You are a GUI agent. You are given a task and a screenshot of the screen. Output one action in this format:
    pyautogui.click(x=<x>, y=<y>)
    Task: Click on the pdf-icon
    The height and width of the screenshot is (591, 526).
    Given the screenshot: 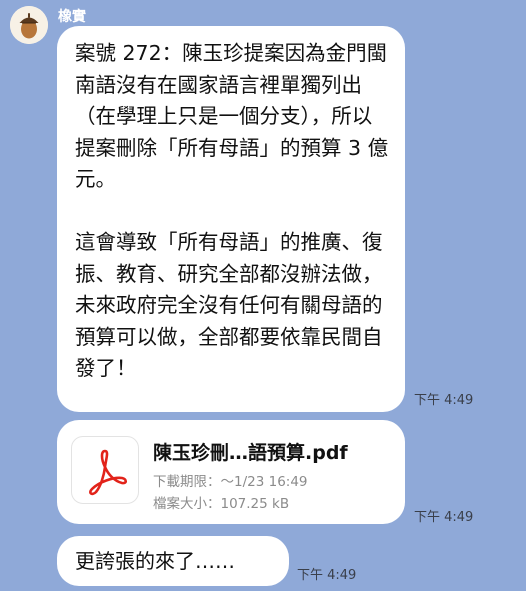 What is the action you would take?
    pyautogui.click(x=105, y=470)
    